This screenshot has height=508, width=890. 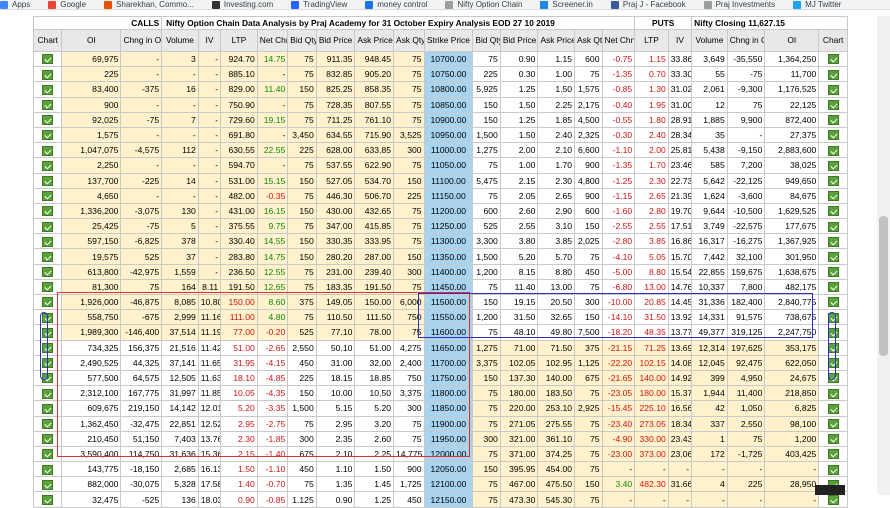 I want to click on scrollbar-thumb, so click(x=883, y=286).